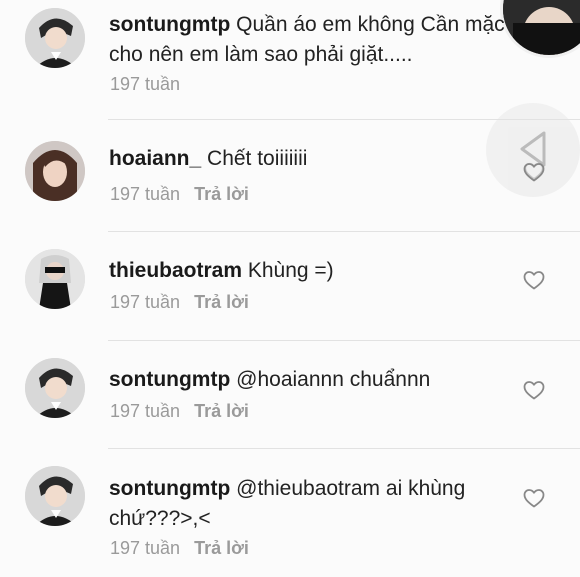  I want to click on comment-text: sontungmtp @hoaiannn chuẩnnn, so click(314, 380).